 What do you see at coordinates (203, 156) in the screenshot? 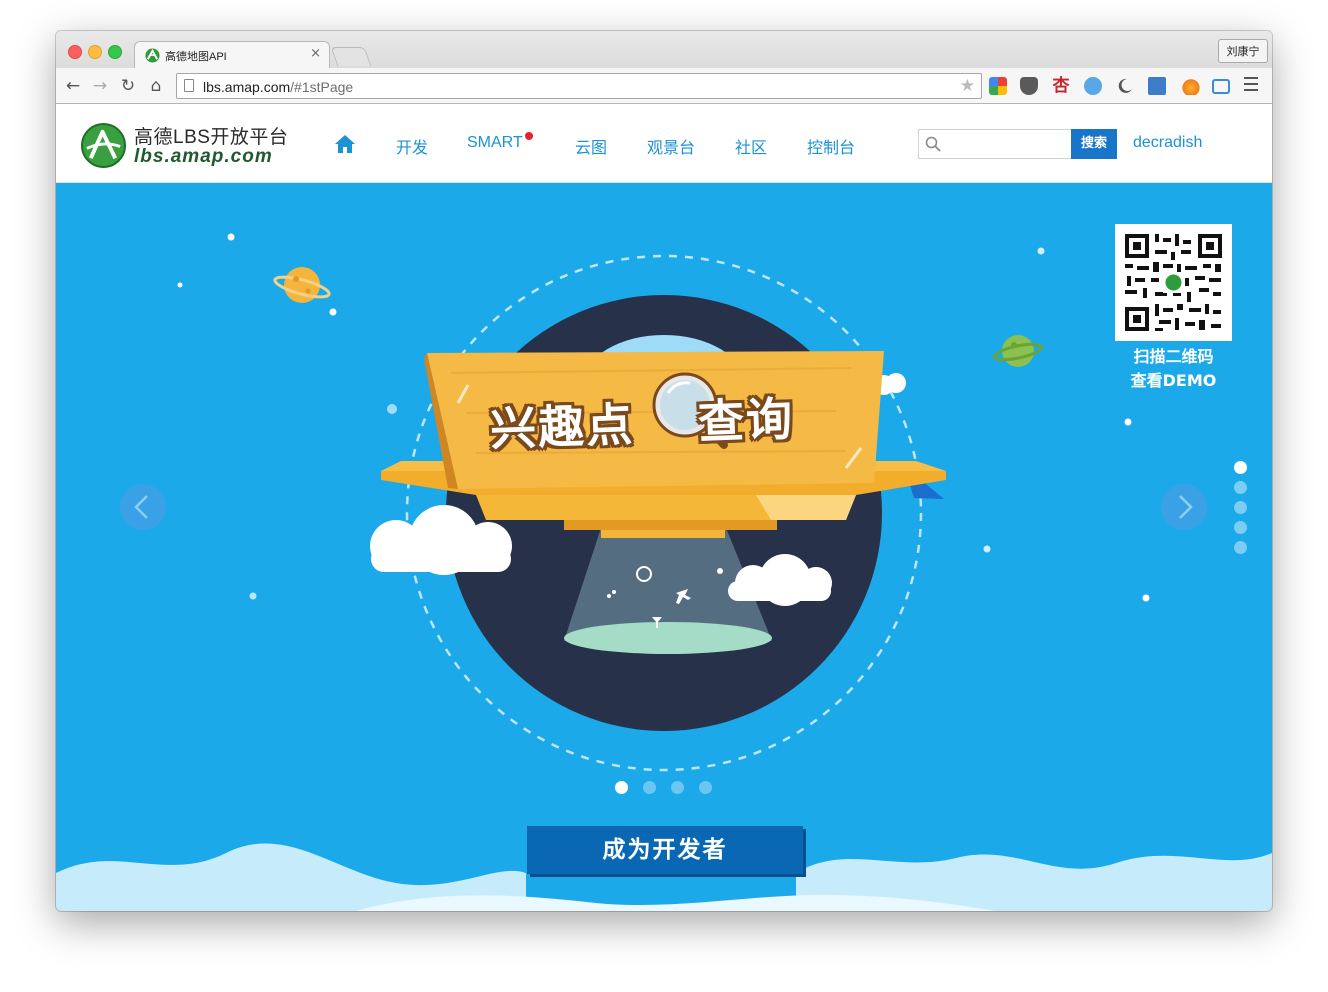
I see `logo-domain: lbs.amap.com` at bounding box center [203, 156].